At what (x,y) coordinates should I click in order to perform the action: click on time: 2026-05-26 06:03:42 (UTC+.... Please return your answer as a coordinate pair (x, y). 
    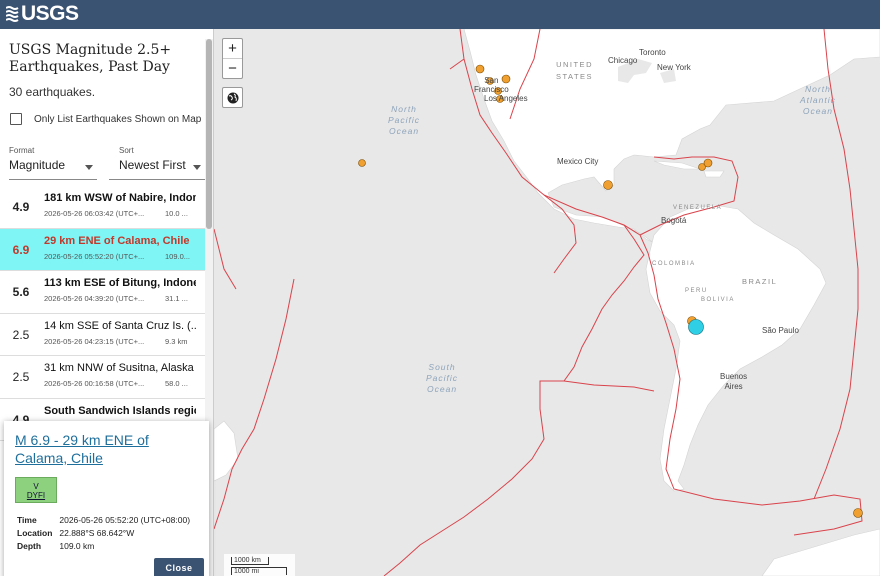
    Looking at the image, I should click on (94, 213).